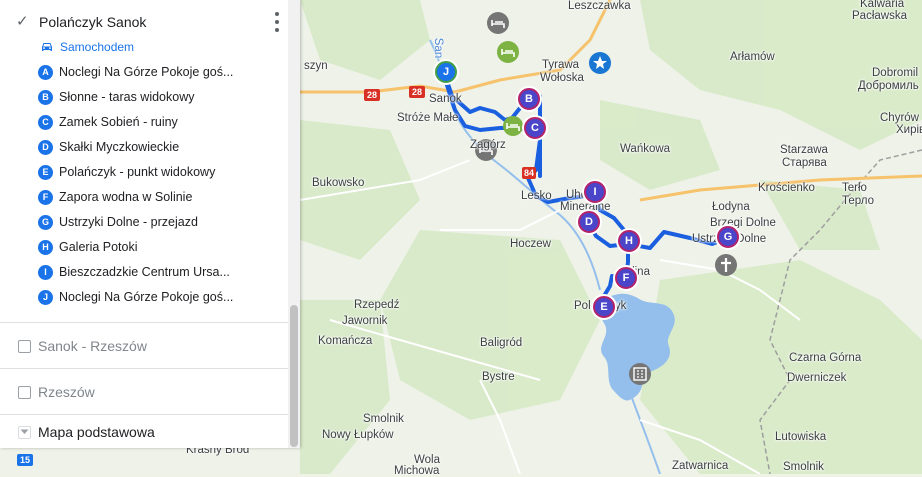 The image size is (922, 477). Describe the element at coordinates (640, 374) in the screenshot. I see `building-poi-icon` at that location.